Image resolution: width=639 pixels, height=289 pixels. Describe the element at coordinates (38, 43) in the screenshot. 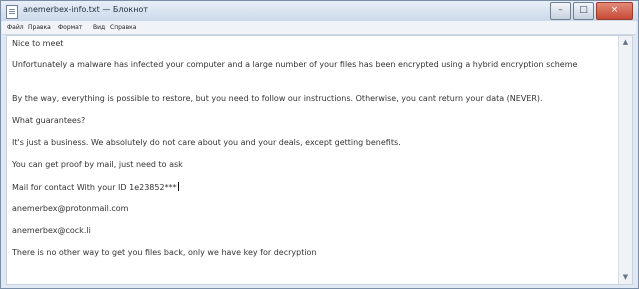

I see `document-line: Nice to meet` at that location.